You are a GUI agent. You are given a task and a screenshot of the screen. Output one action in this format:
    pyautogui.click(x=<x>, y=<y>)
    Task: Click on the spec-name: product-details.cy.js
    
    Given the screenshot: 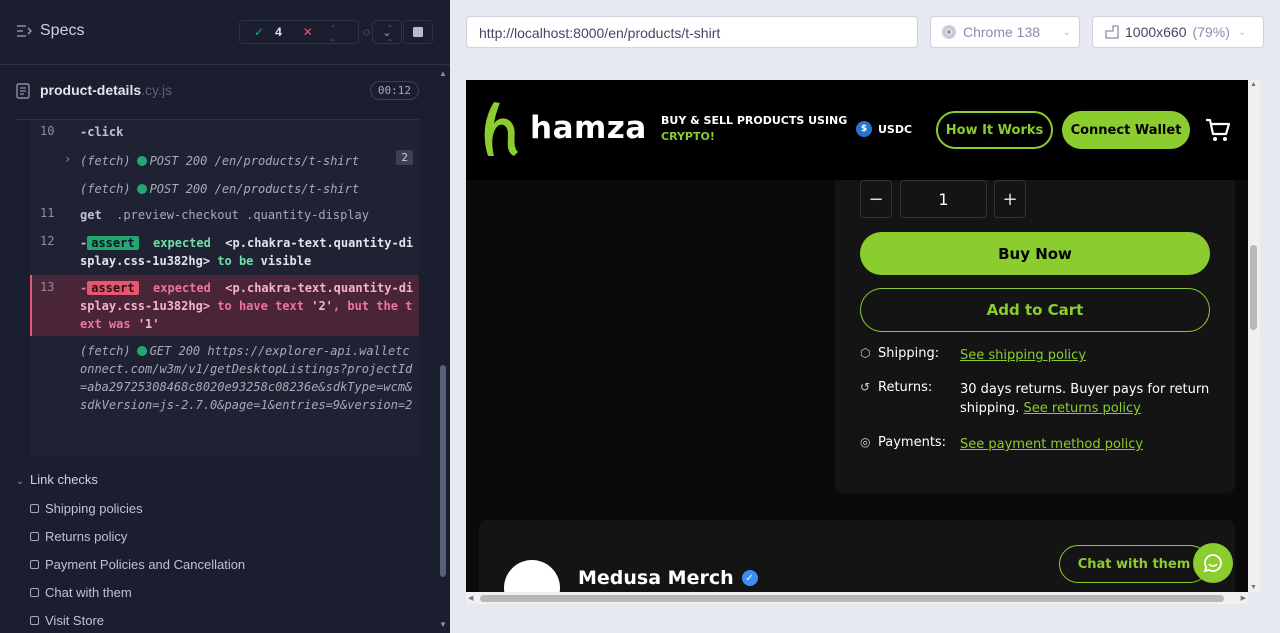 What is the action you would take?
    pyautogui.click(x=106, y=90)
    